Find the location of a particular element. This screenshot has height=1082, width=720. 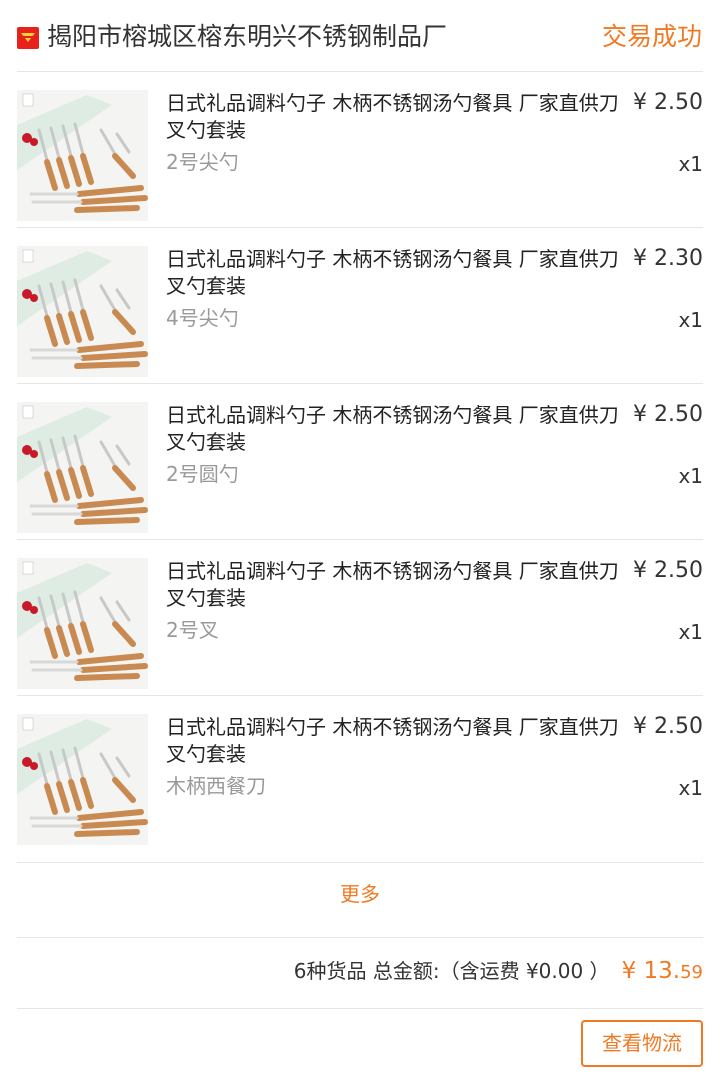

shop-name: 揭阳市榕城区榕东明兴不锈钢制品厂 is located at coordinates (247, 37).